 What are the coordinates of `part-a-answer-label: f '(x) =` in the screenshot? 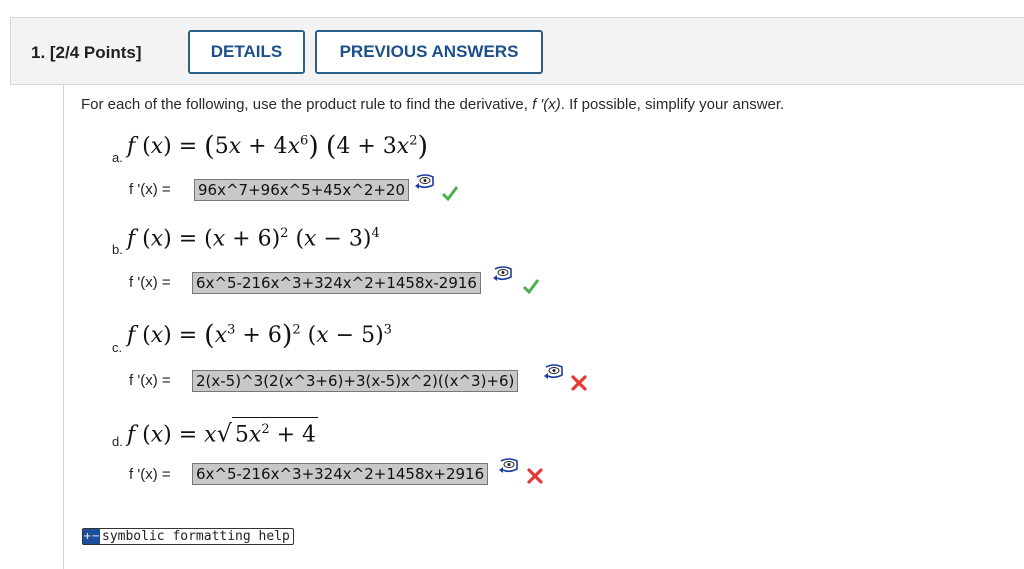 It's located at (150, 189).